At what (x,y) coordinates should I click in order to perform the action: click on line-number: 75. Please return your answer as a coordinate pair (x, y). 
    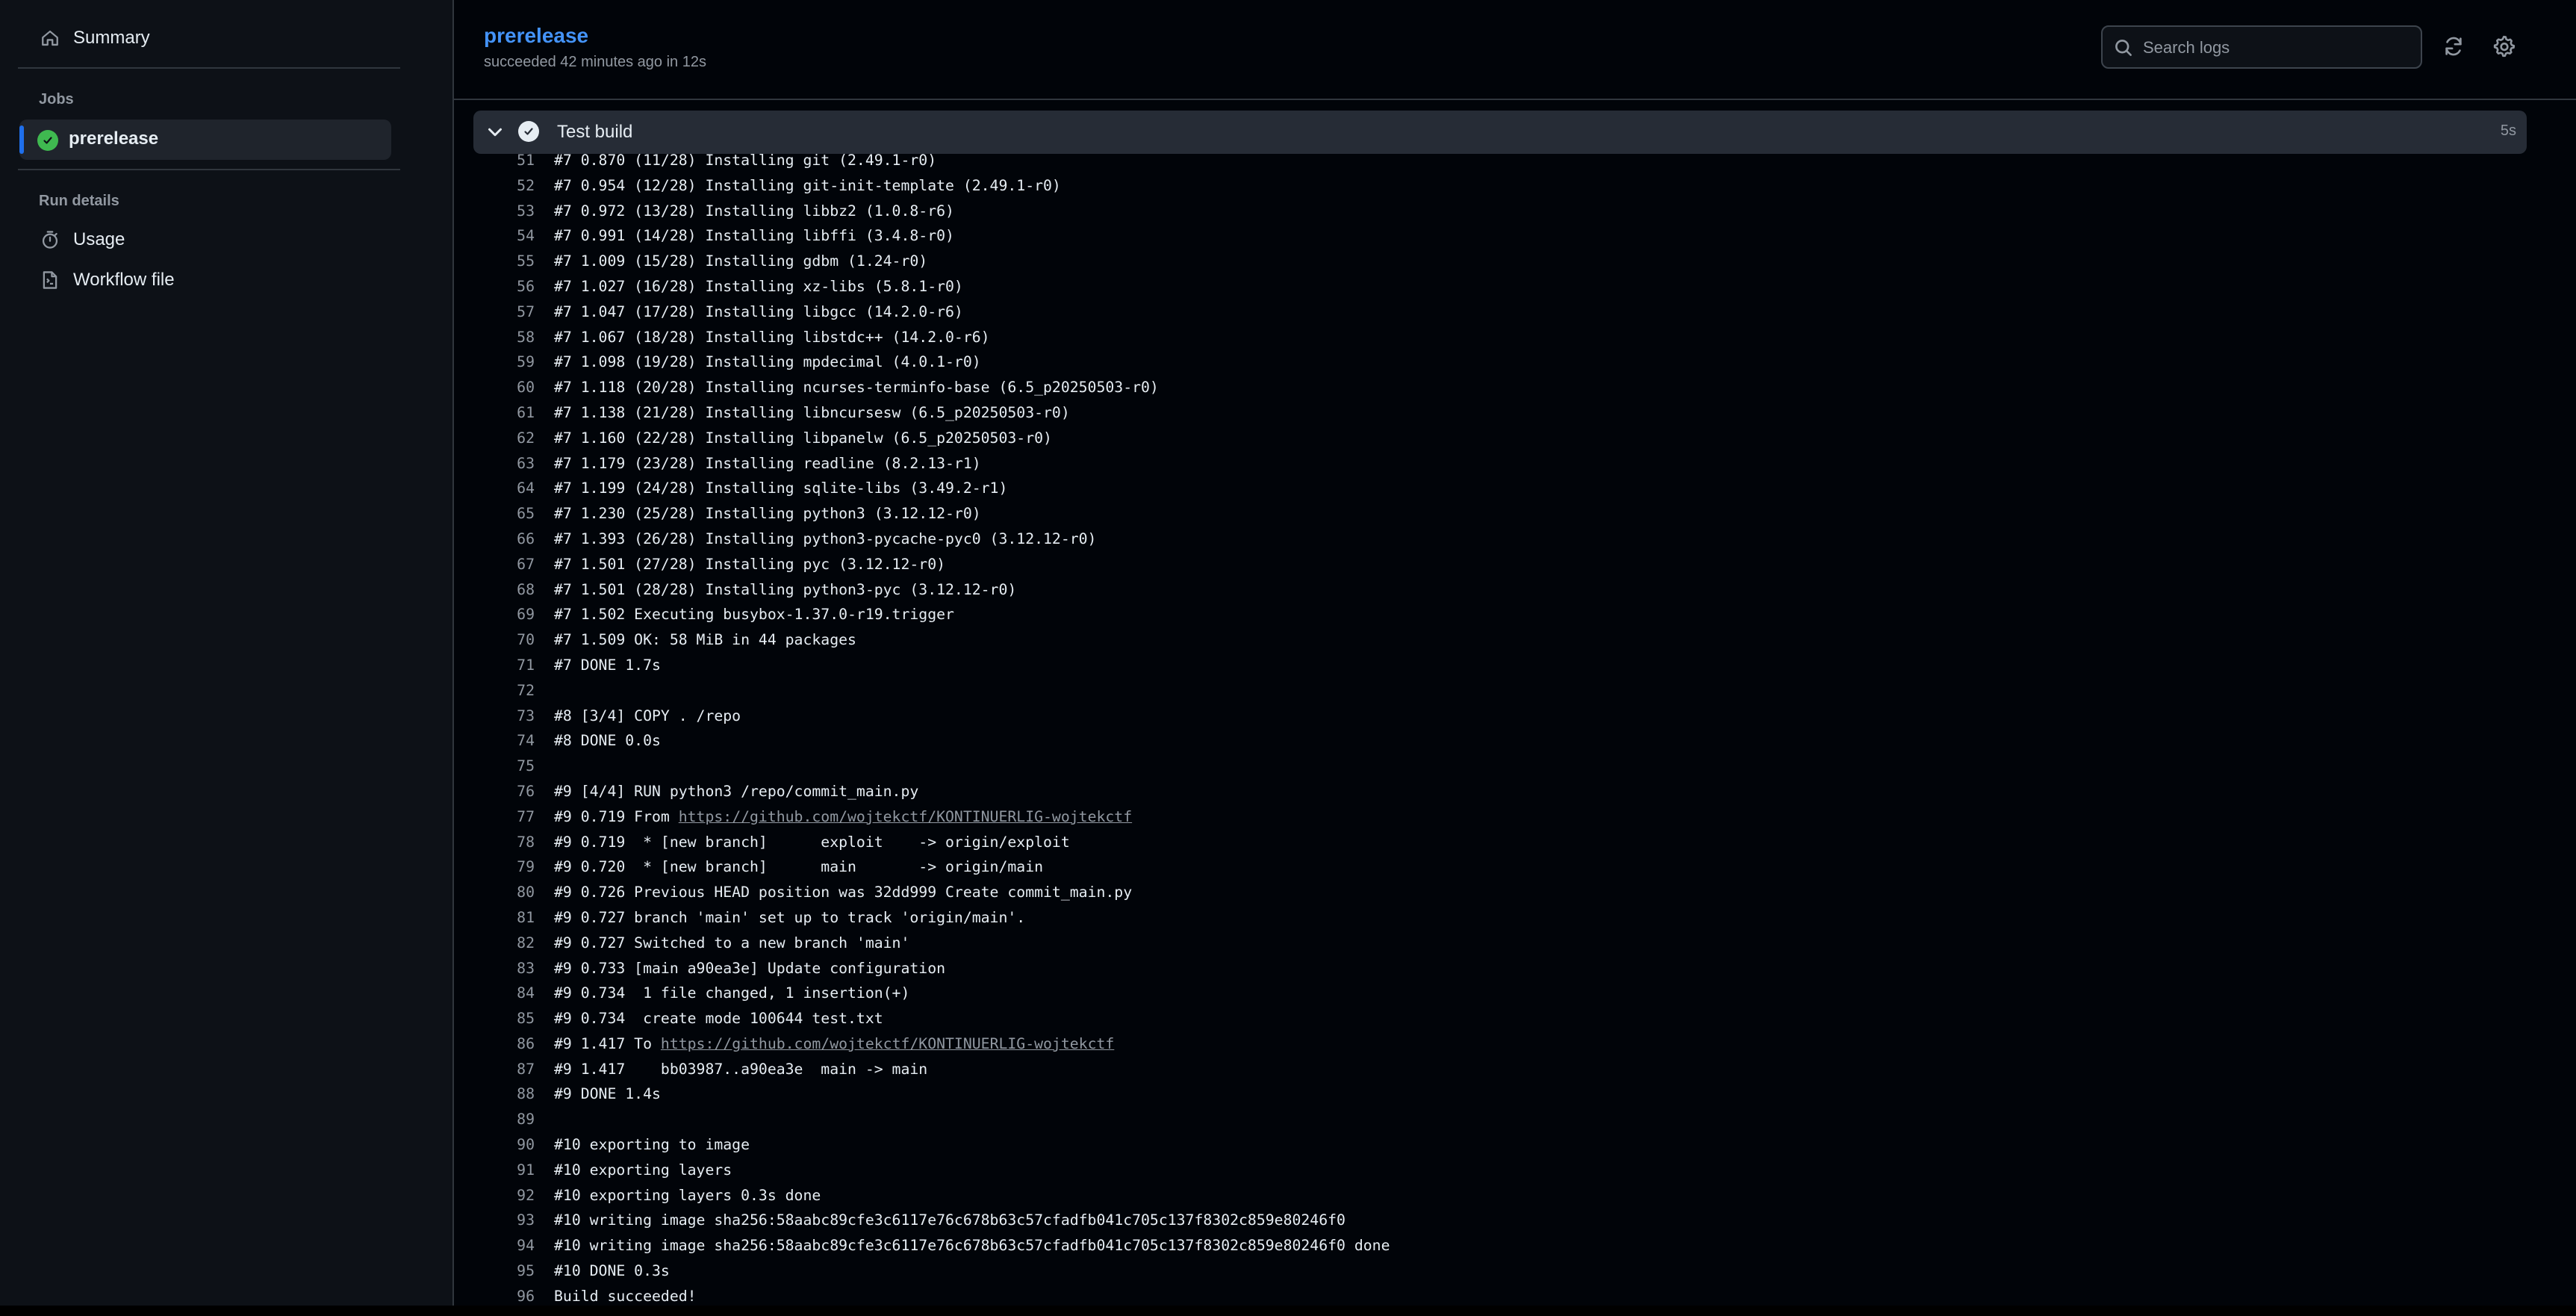
    Looking at the image, I should click on (494, 766).